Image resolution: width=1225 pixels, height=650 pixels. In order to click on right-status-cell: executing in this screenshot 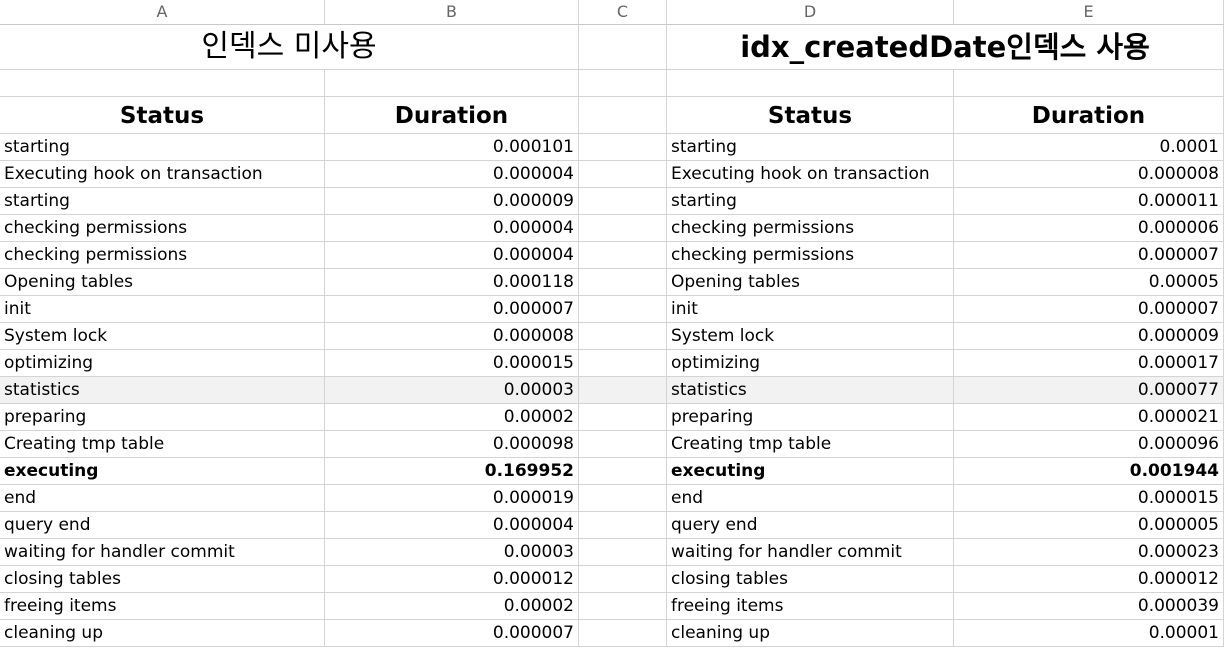, I will do `click(810, 471)`.